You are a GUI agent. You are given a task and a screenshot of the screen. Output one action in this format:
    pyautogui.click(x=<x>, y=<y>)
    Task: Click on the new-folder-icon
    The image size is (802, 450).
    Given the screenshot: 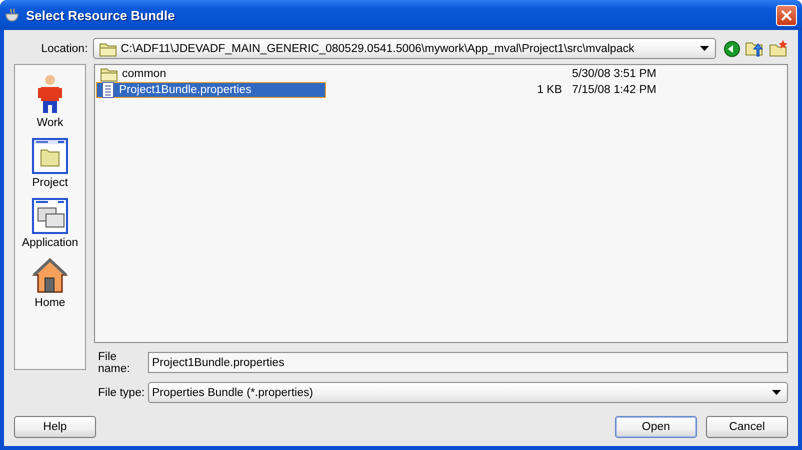 What is the action you would take?
    pyautogui.click(x=778, y=48)
    